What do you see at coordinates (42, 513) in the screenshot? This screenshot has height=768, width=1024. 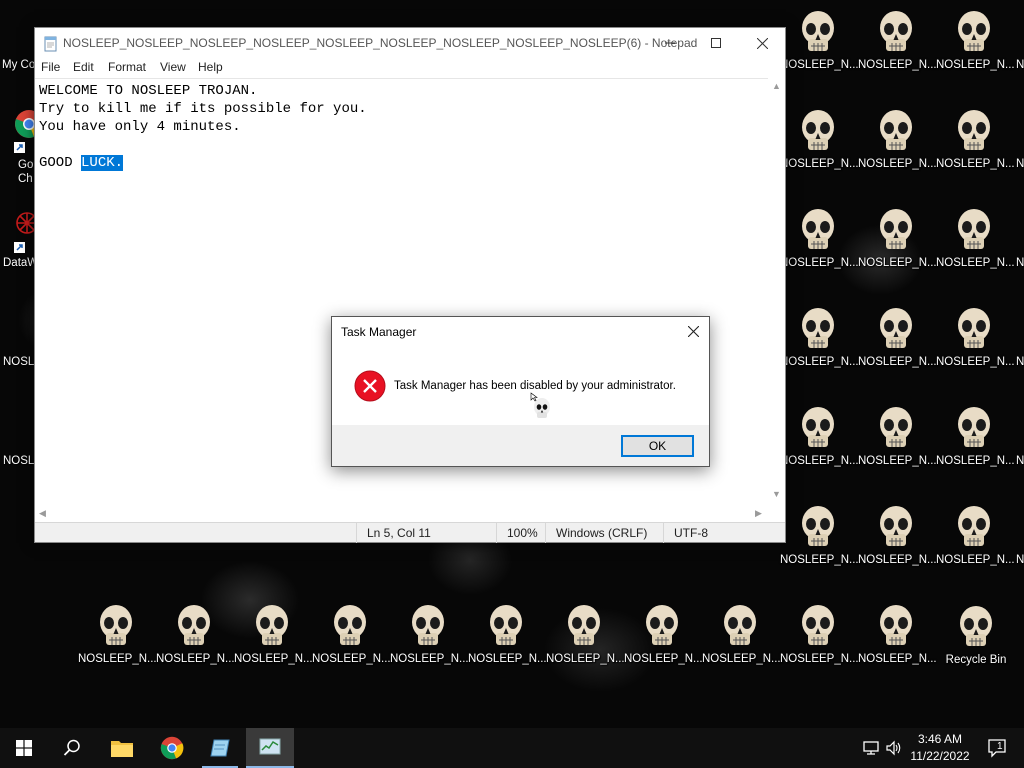 I see `scroll-left-icon: ◀` at bounding box center [42, 513].